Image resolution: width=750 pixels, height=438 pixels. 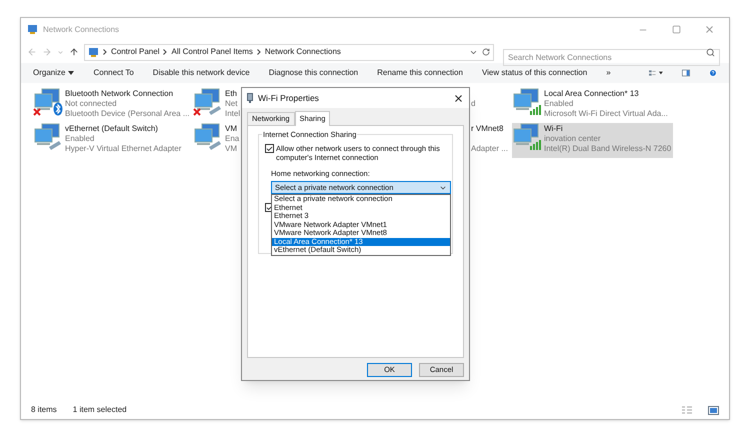 I want to click on network-folder-icon, so click(x=32, y=29).